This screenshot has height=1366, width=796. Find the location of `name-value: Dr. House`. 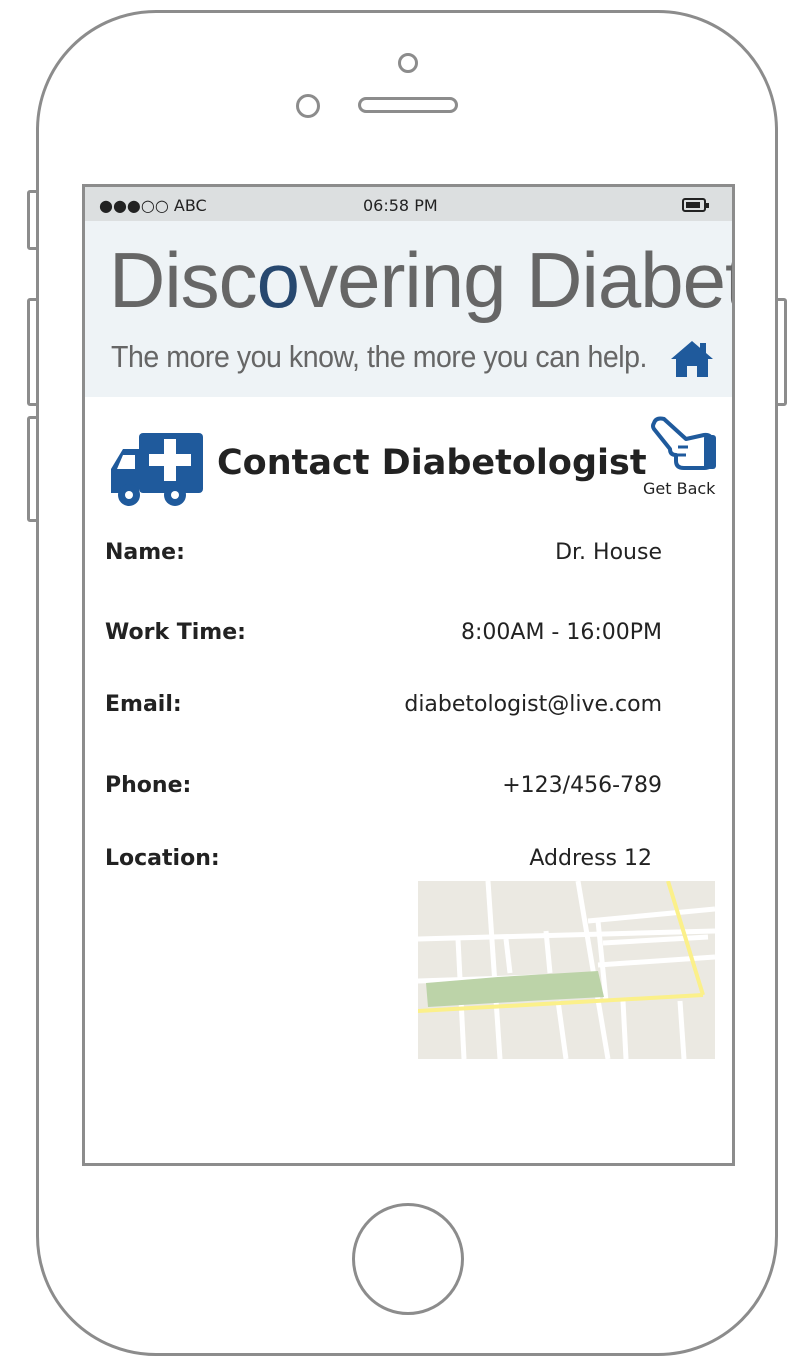

name-value: Dr. House is located at coordinates (608, 552).